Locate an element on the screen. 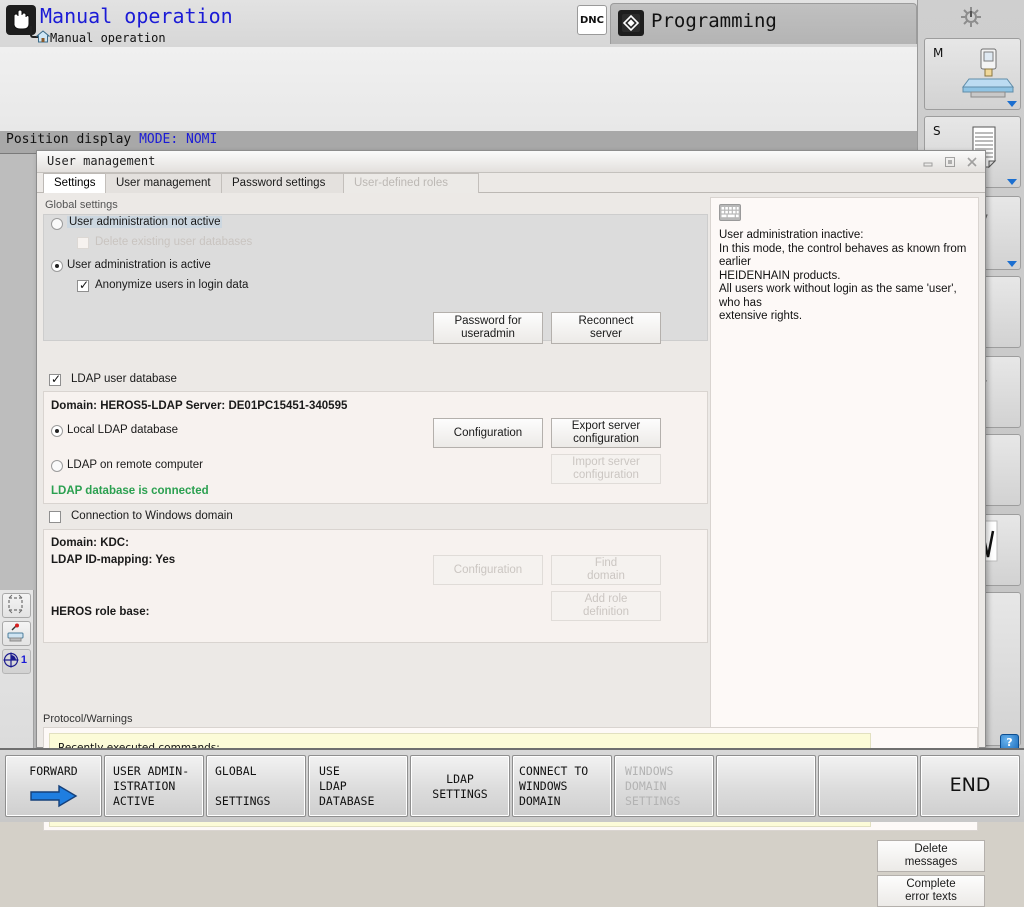 The width and height of the screenshot is (1024, 907). softkey-end-label: END is located at coordinates (970, 785).